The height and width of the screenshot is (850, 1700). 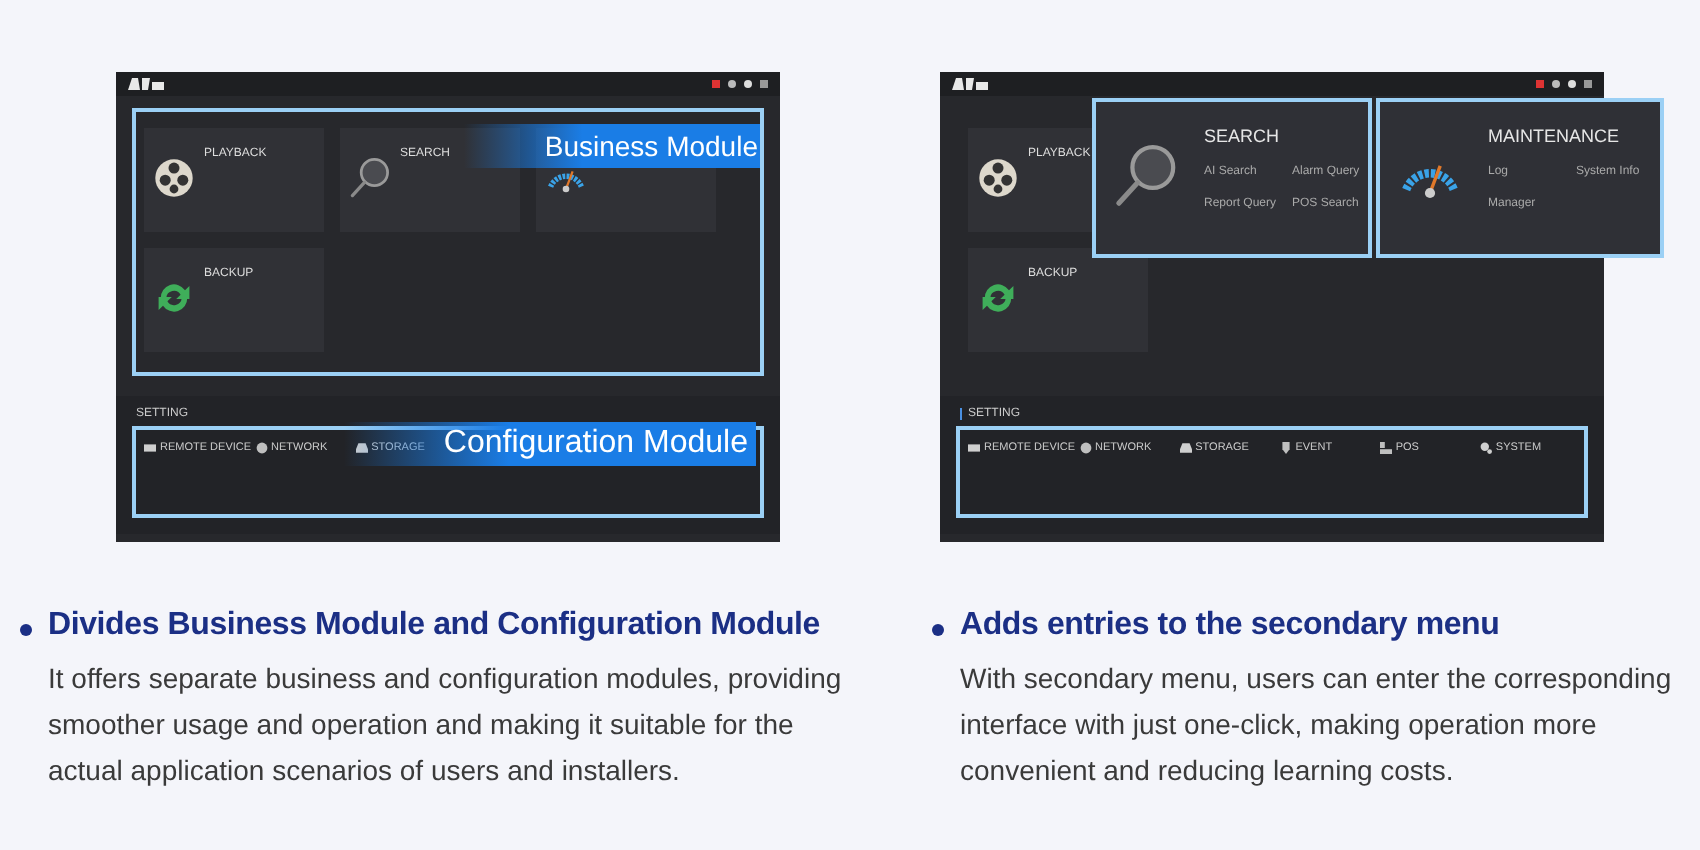 What do you see at coordinates (612, 146) in the screenshot?
I see `module-label-tooltip: Business Module` at bounding box center [612, 146].